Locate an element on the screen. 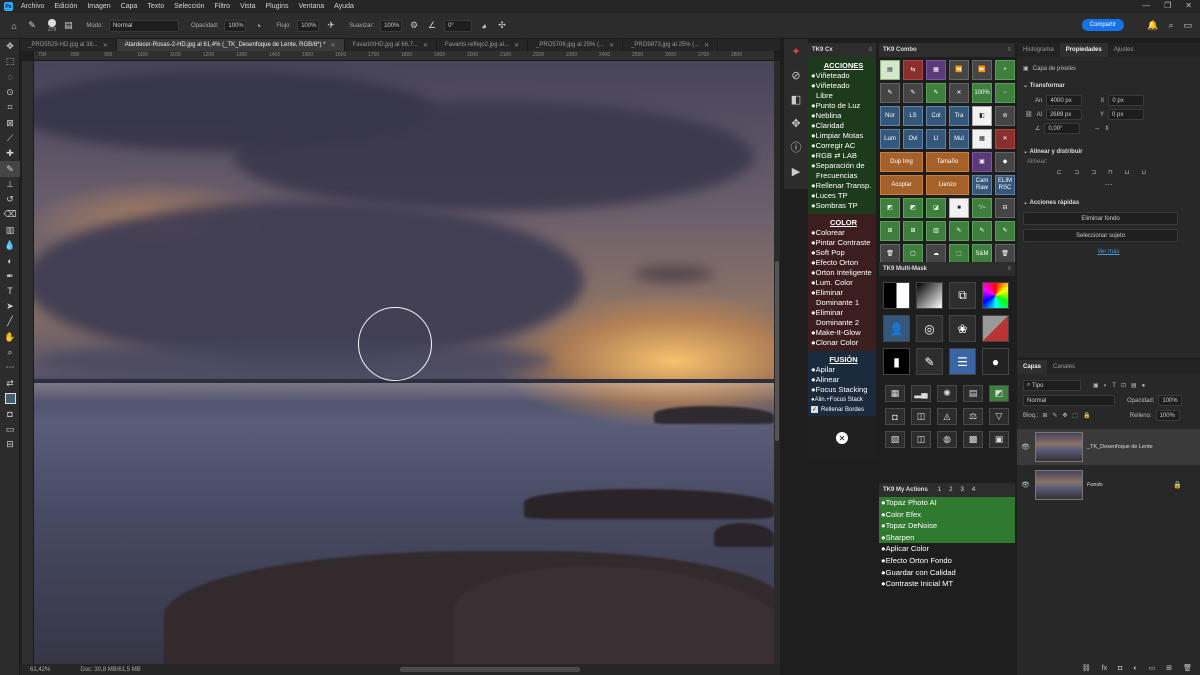  new-layer-icon: ⊞ is located at coordinates (1169, 668).